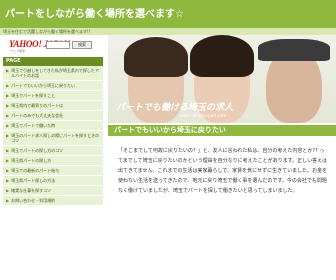 The height and width of the screenshot is (280, 336). I want to click on sidebar-item: ▶ 埼玉でパートの探し方のコツ, so click(53, 151).